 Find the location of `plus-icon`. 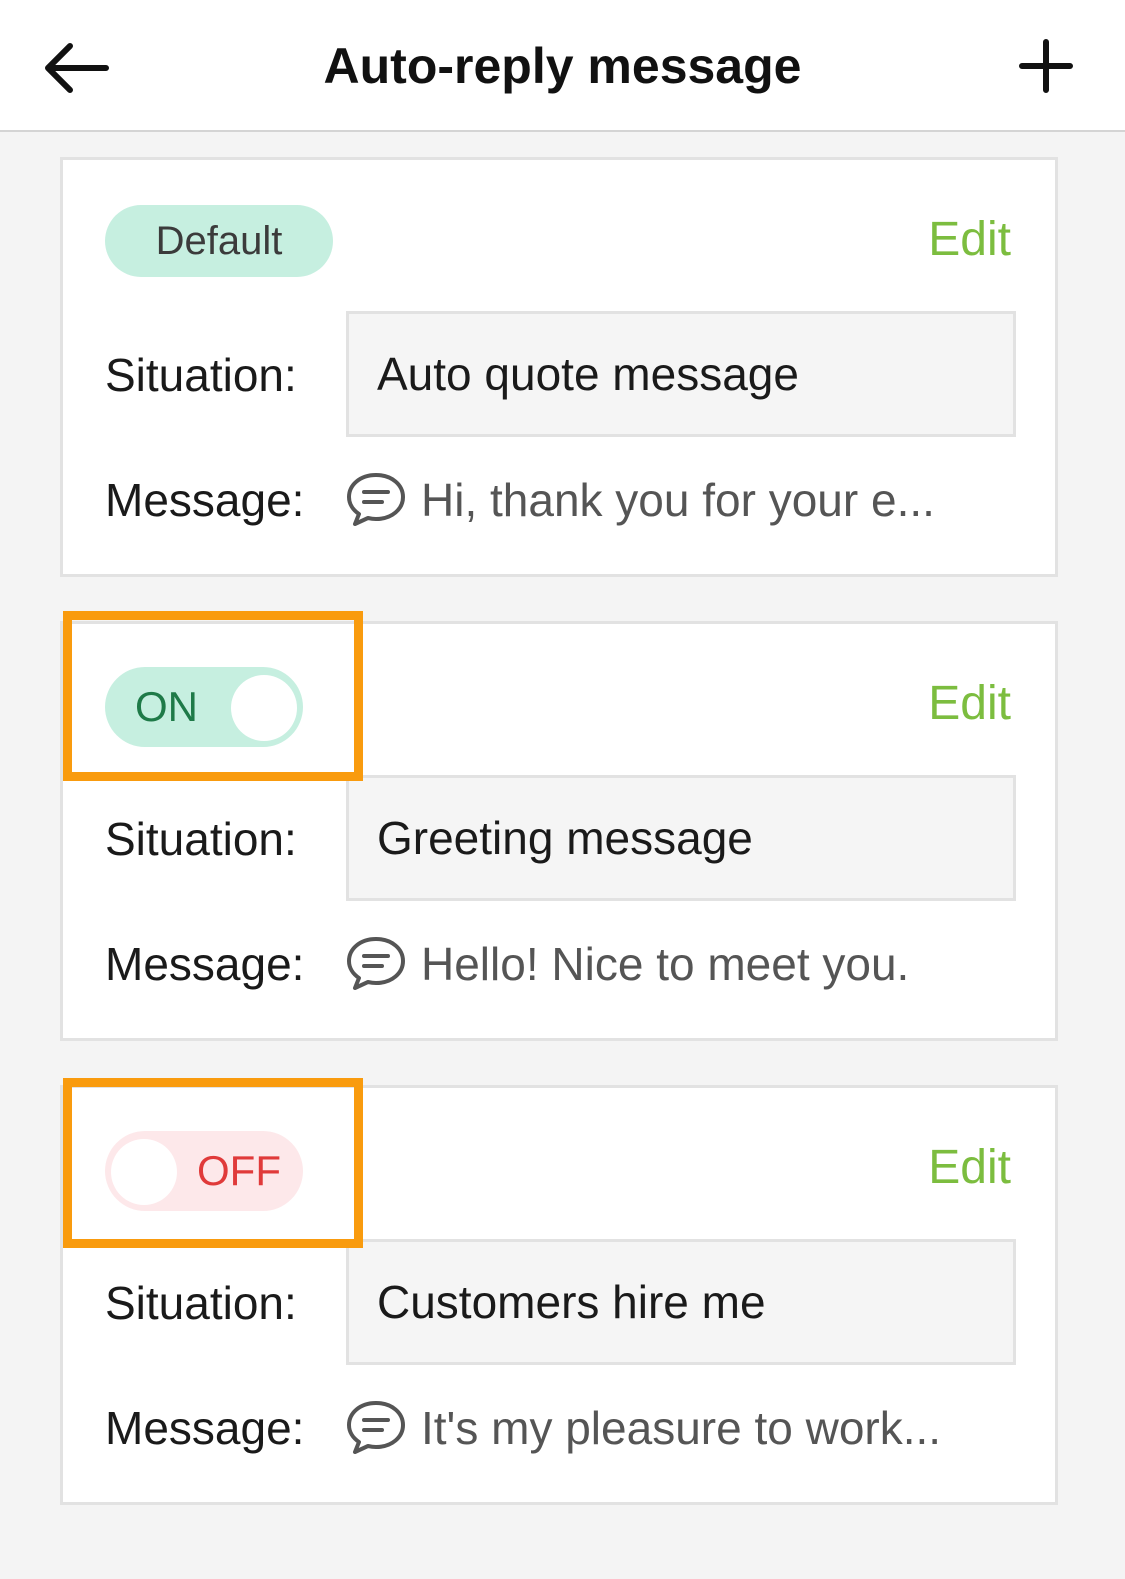

plus-icon is located at coordinates (1046, 66).